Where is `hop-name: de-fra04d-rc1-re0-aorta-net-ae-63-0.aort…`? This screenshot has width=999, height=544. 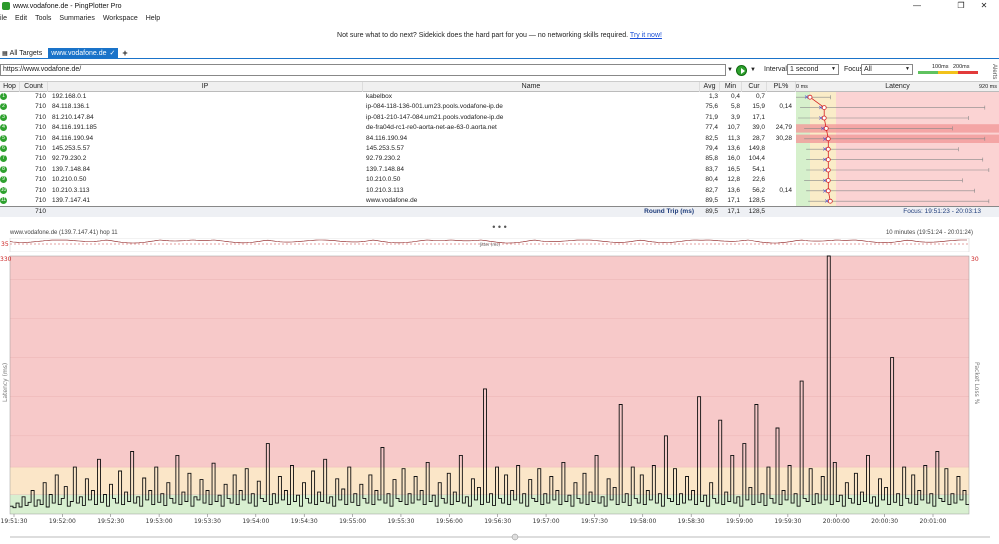
hop-name: de-fra04d-rc1-re0-aorta-net-ae-63-0.aort… is located at coordinates (431, 128).